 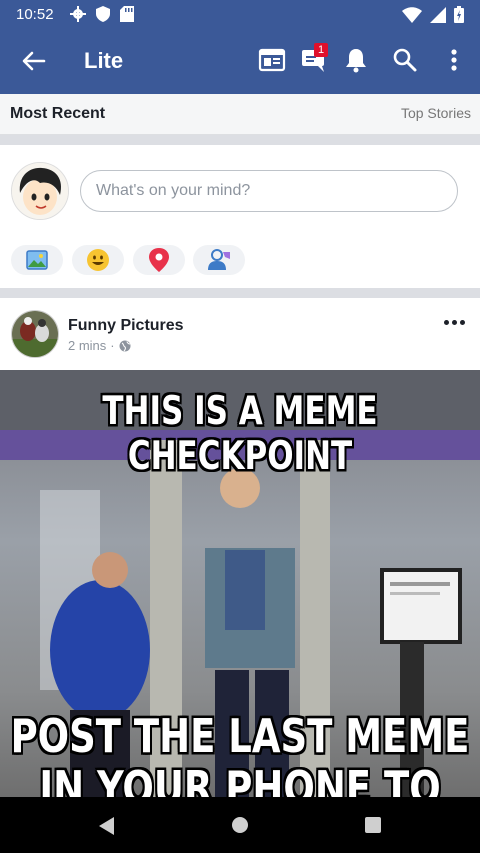 I want to click on search-icon, so click(x=405, y=60).